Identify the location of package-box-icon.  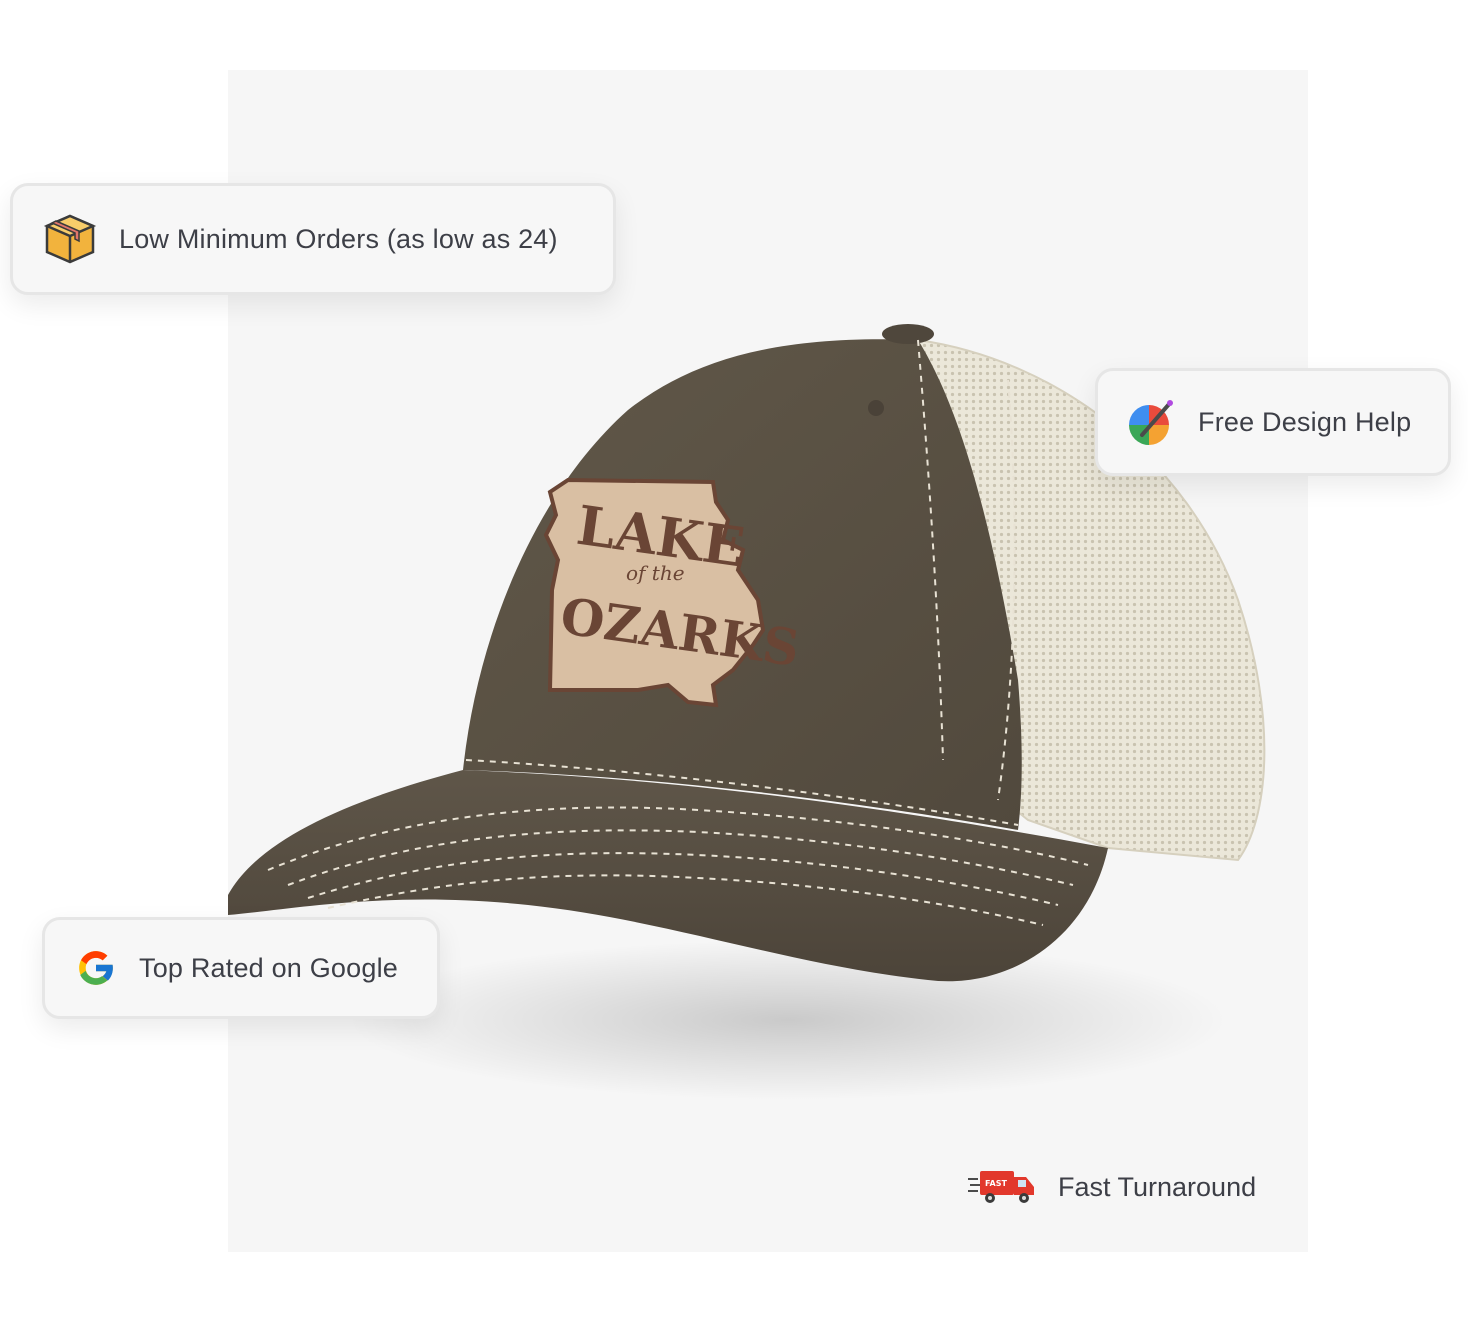
(70, 239).